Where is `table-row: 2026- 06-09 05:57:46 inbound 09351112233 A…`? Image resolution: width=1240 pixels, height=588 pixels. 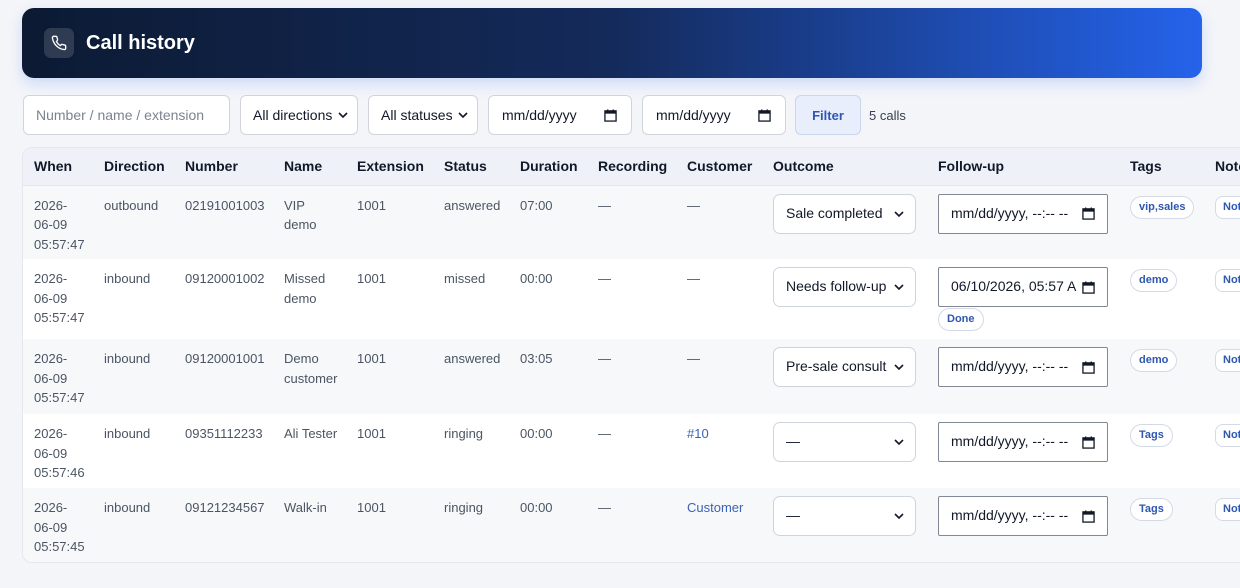
table-row: 2026- 06-09 05:57:46 inbound 09351112233 A… is located at coordinates (631, 451).